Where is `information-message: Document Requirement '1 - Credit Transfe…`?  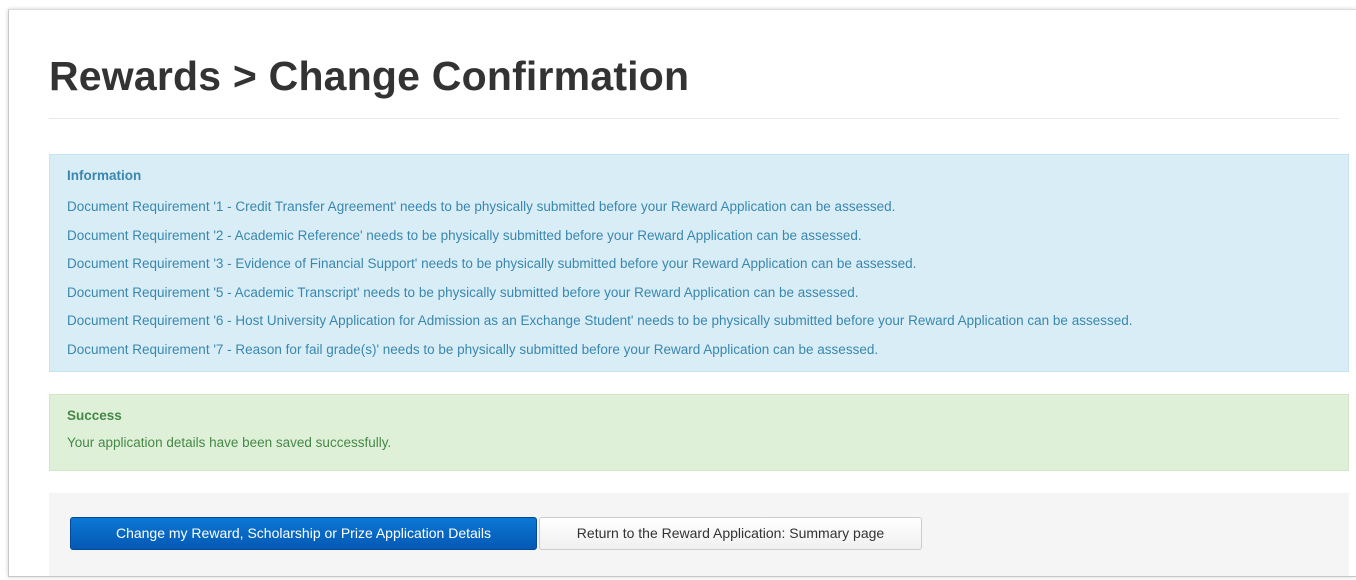 information-message: Document Requirement '1 - Credit Transfe… is located at coordinates (481, 206).